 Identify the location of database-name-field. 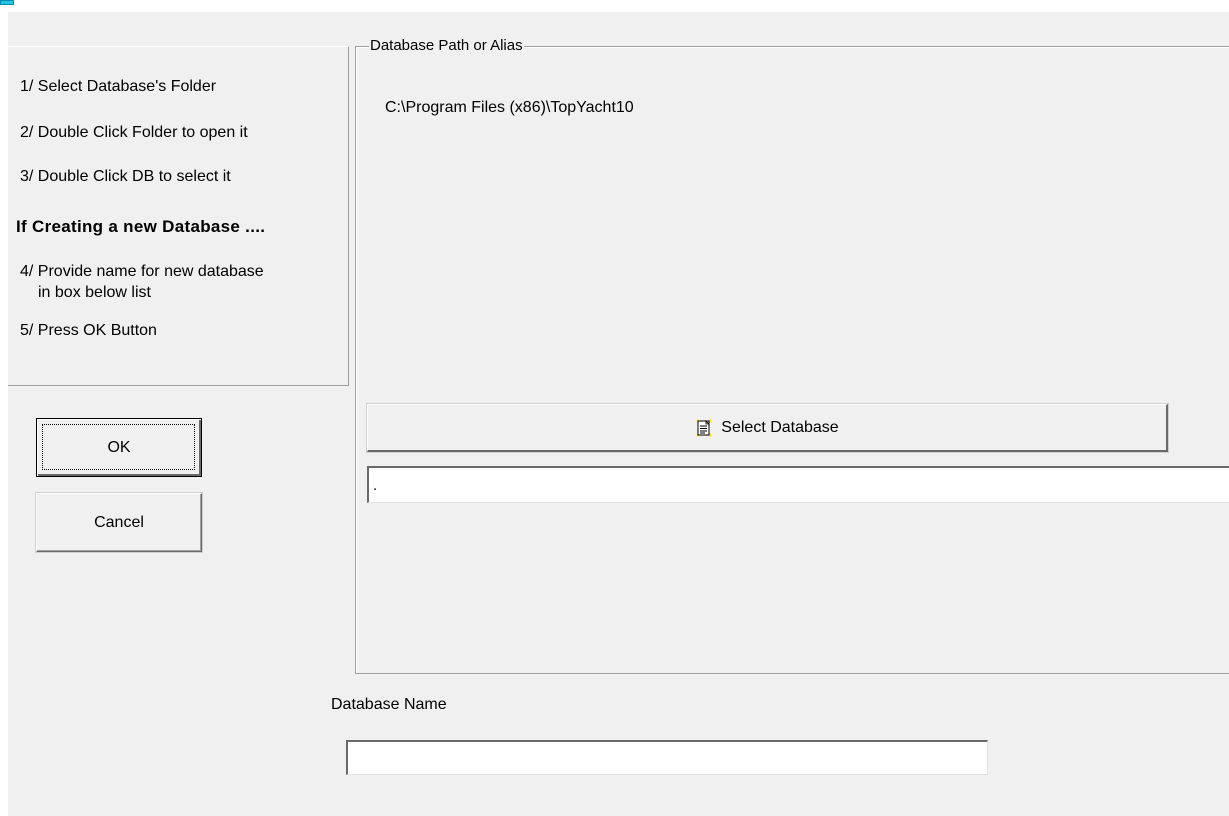
(667, 757).